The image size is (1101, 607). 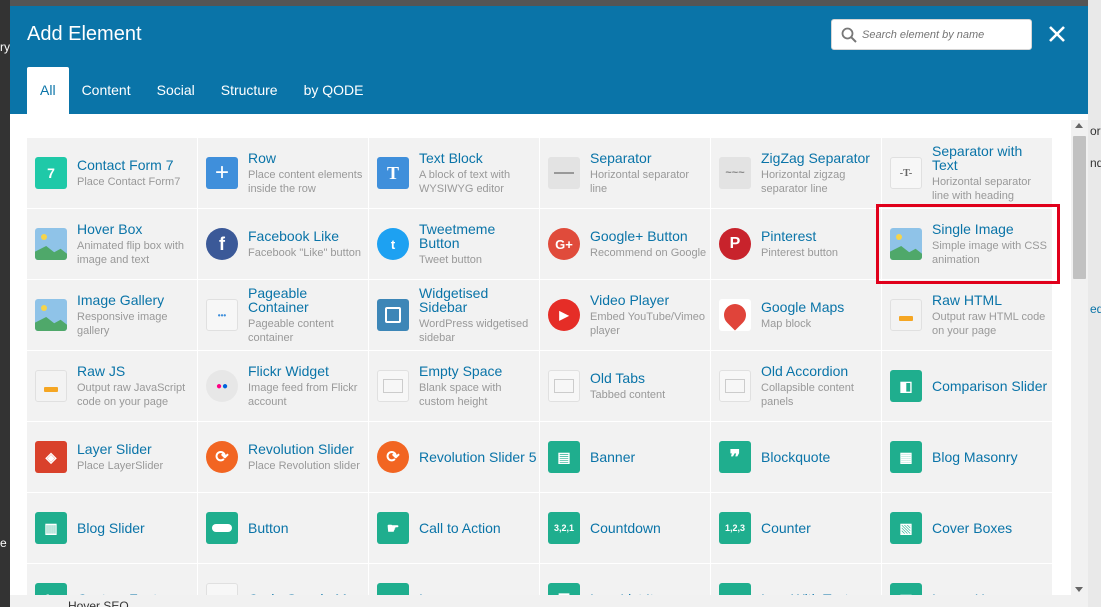 What do you see at coordinates (625, 528) in the screenshot?
I see `element-item-countdown: 3,2,1 Countdown` at bounding box center [625, 528].